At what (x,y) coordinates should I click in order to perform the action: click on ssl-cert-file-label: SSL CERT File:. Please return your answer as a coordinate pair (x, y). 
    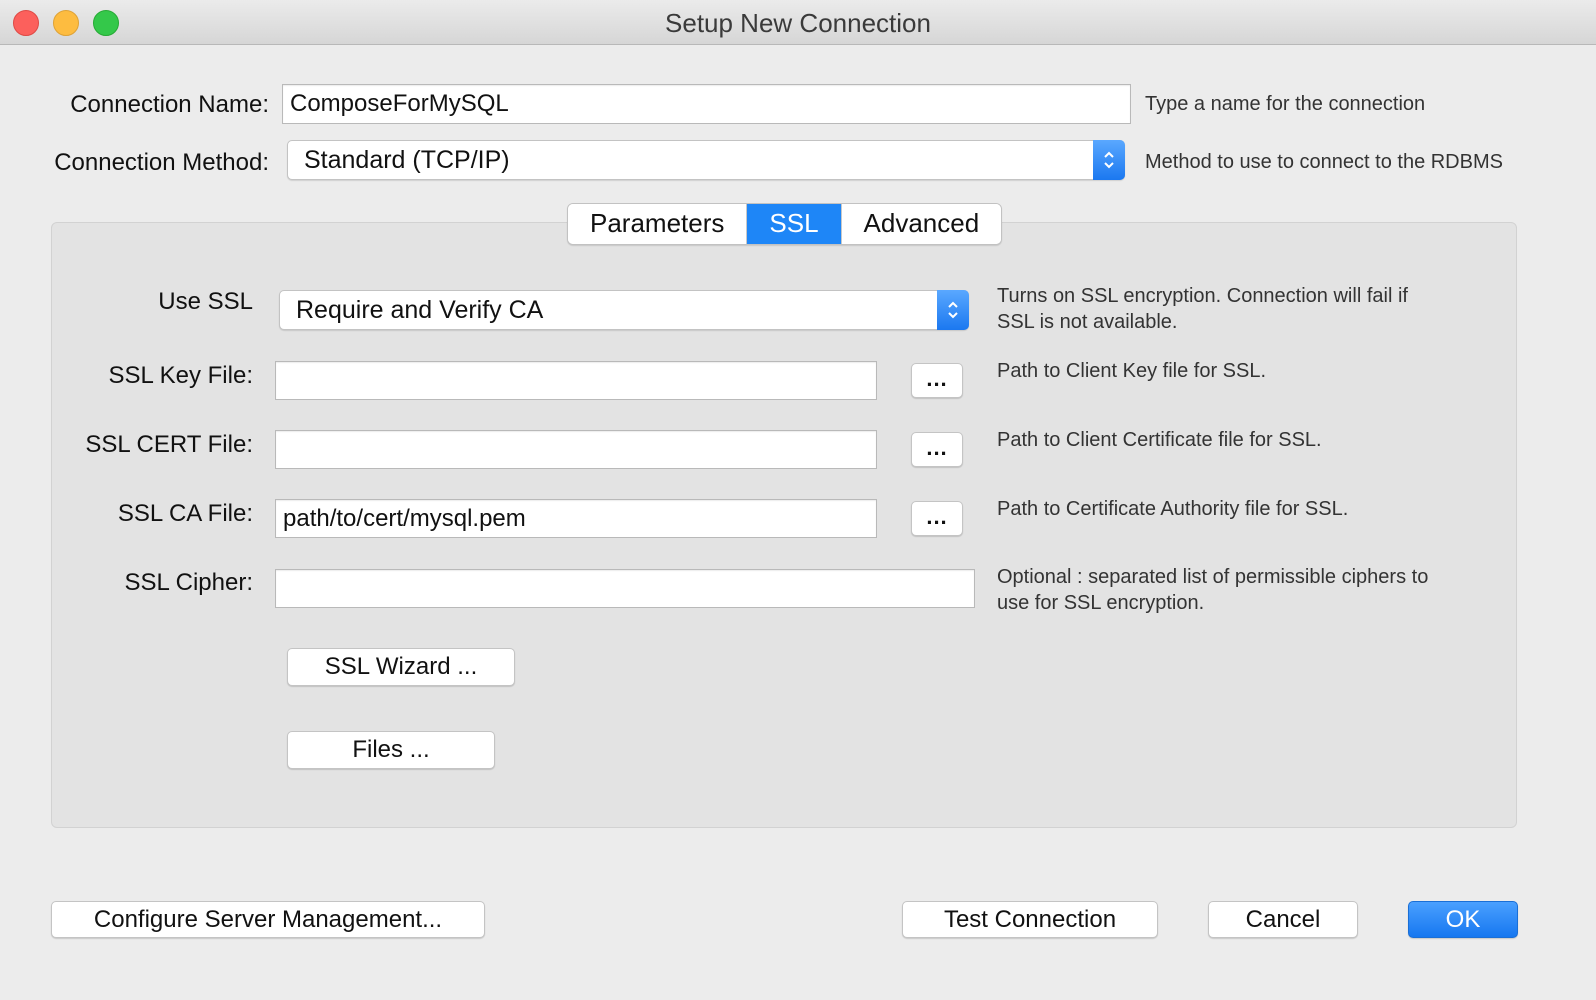
    Looking at the image, I should click on (169, 444).